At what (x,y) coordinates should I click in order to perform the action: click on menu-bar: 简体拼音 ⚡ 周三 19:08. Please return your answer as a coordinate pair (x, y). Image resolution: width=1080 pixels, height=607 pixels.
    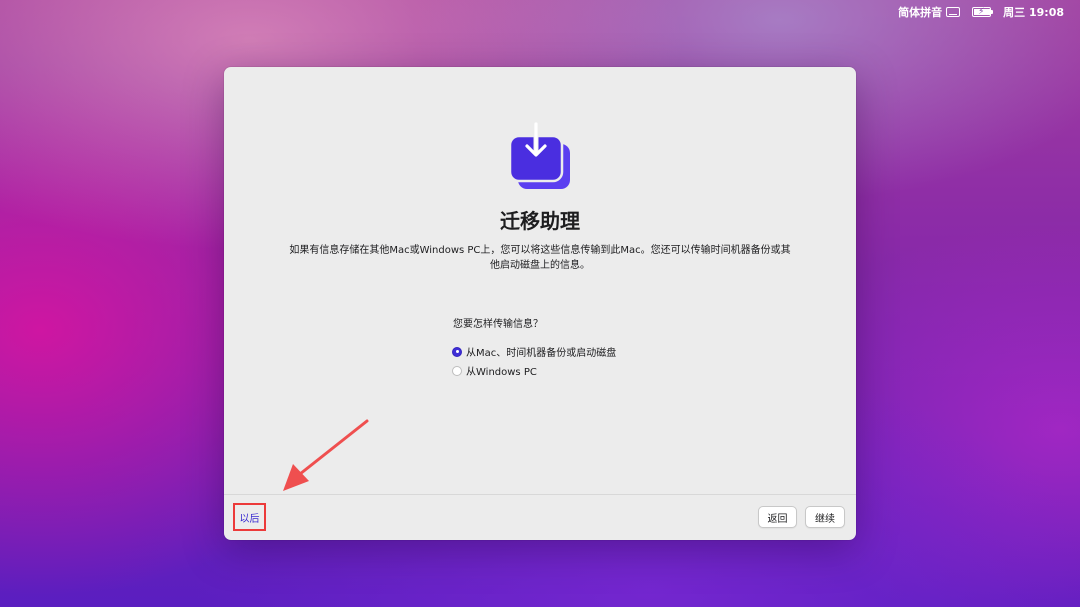
    Looking at the image, I should click on (540, 12).